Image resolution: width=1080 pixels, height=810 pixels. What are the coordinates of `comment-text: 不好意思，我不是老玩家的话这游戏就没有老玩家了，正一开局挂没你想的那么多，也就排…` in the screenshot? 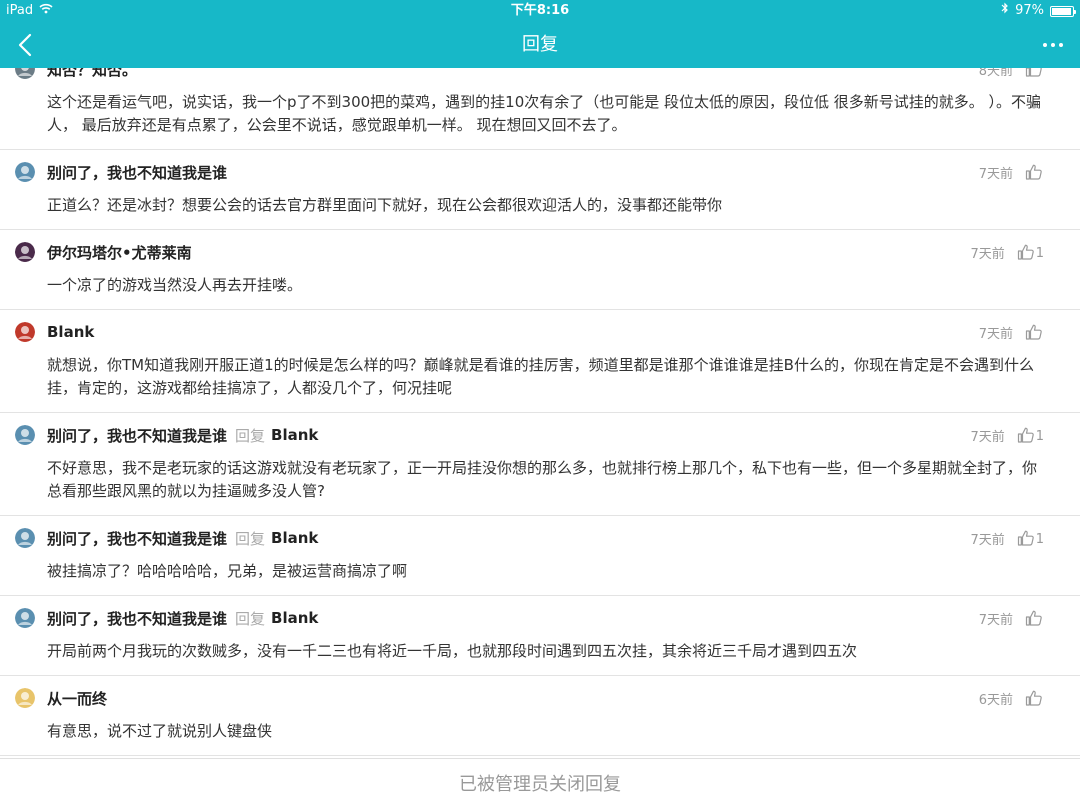 It's located at (542, 479).